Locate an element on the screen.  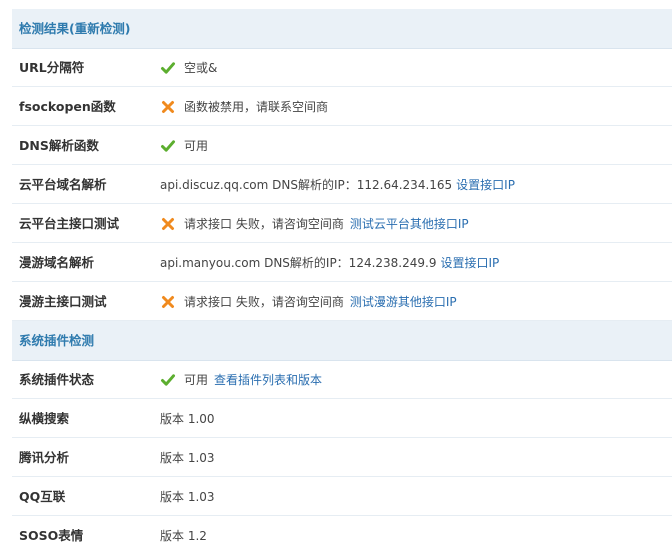
plugin-row-soso-emoji: SOSO表情 版本 1.2 is located at coordinates (342, 535).